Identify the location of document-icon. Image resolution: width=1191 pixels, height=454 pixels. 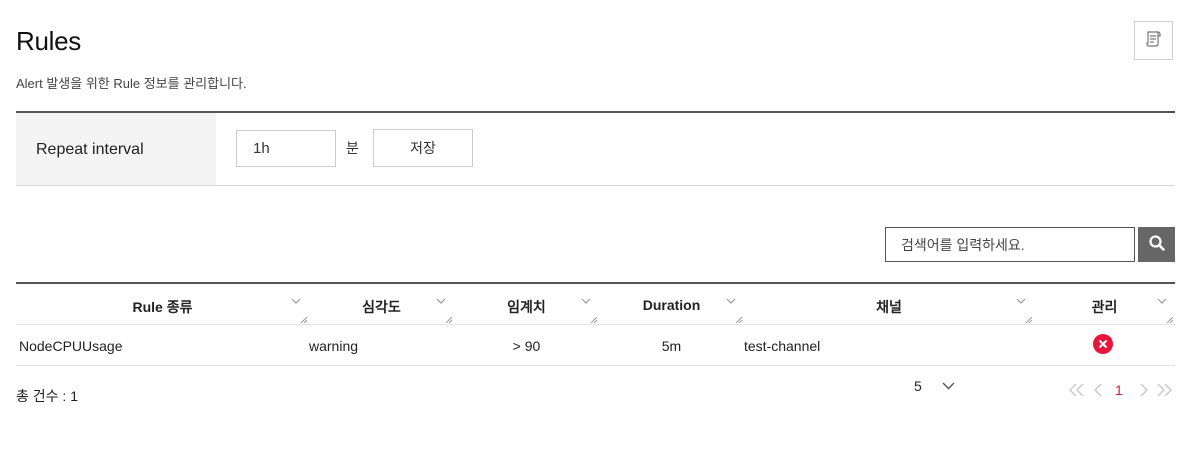
(1154, 40).